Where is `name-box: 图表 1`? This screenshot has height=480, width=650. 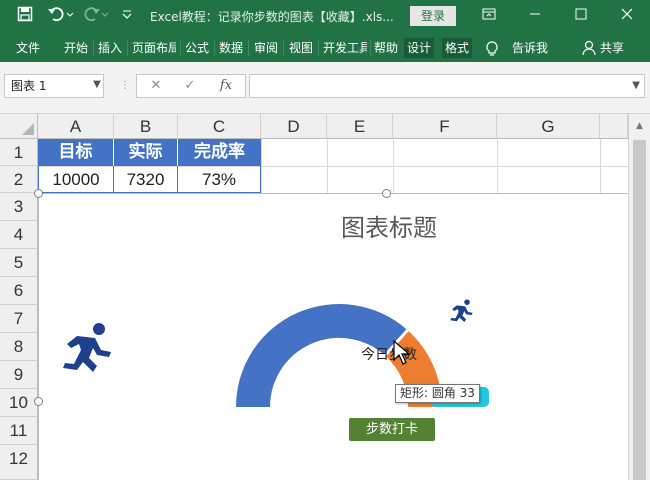
name-box: 图表 1 is located at coordinates (54, 86).